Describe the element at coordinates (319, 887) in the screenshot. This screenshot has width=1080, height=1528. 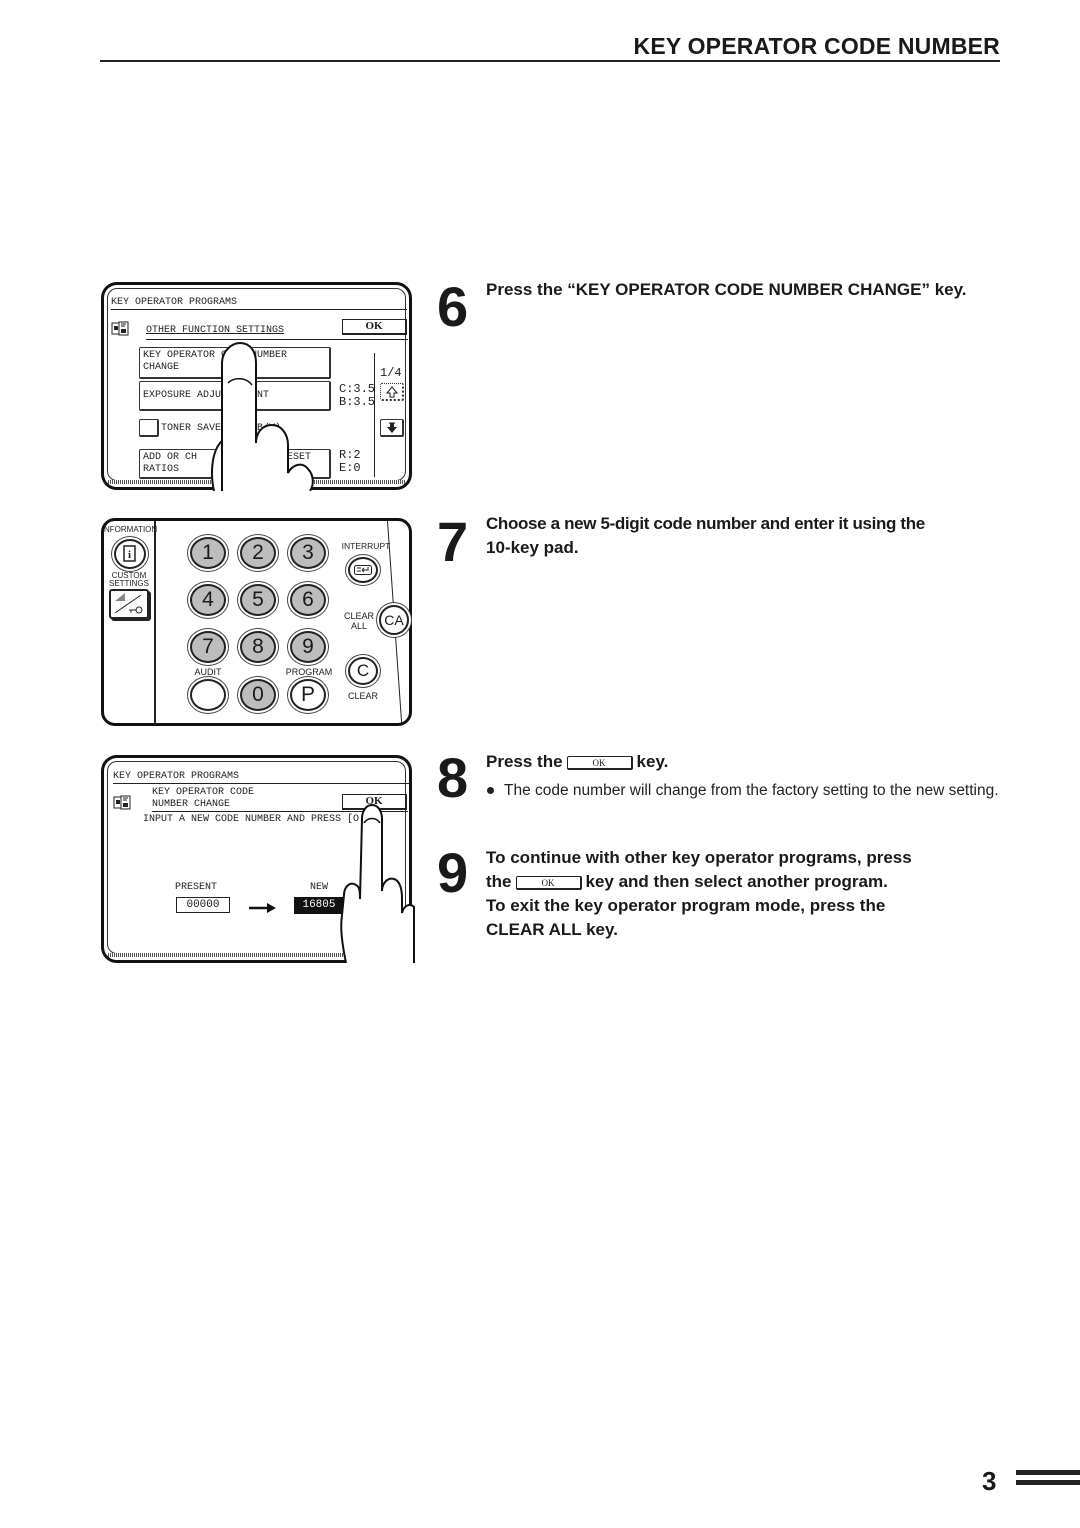
I see `new-label: NEW` at that location.